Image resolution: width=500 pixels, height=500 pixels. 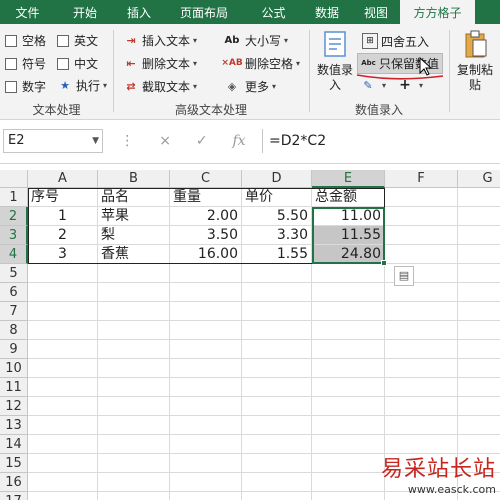 What do you see at coordinates (277, 197) in the screenshot?
I see `cell-d1: 单价` at bounding box center [277, 197].